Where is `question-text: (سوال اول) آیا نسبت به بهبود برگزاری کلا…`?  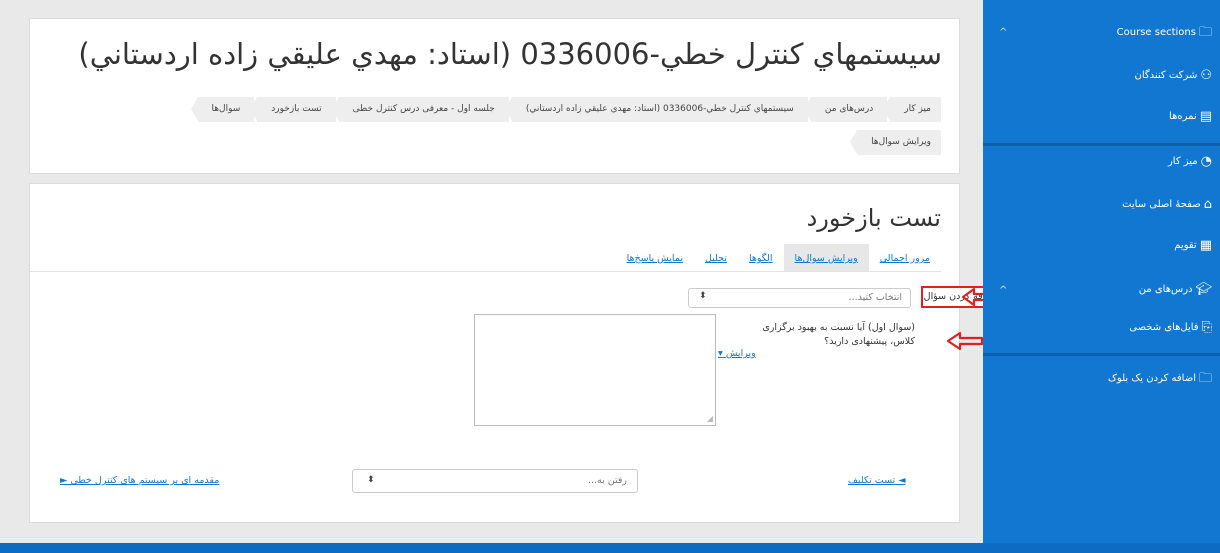 question-text: (سوال اول) آیا نسبت به بهبود برگزاری کلا… is located at coordinates (838, 334).